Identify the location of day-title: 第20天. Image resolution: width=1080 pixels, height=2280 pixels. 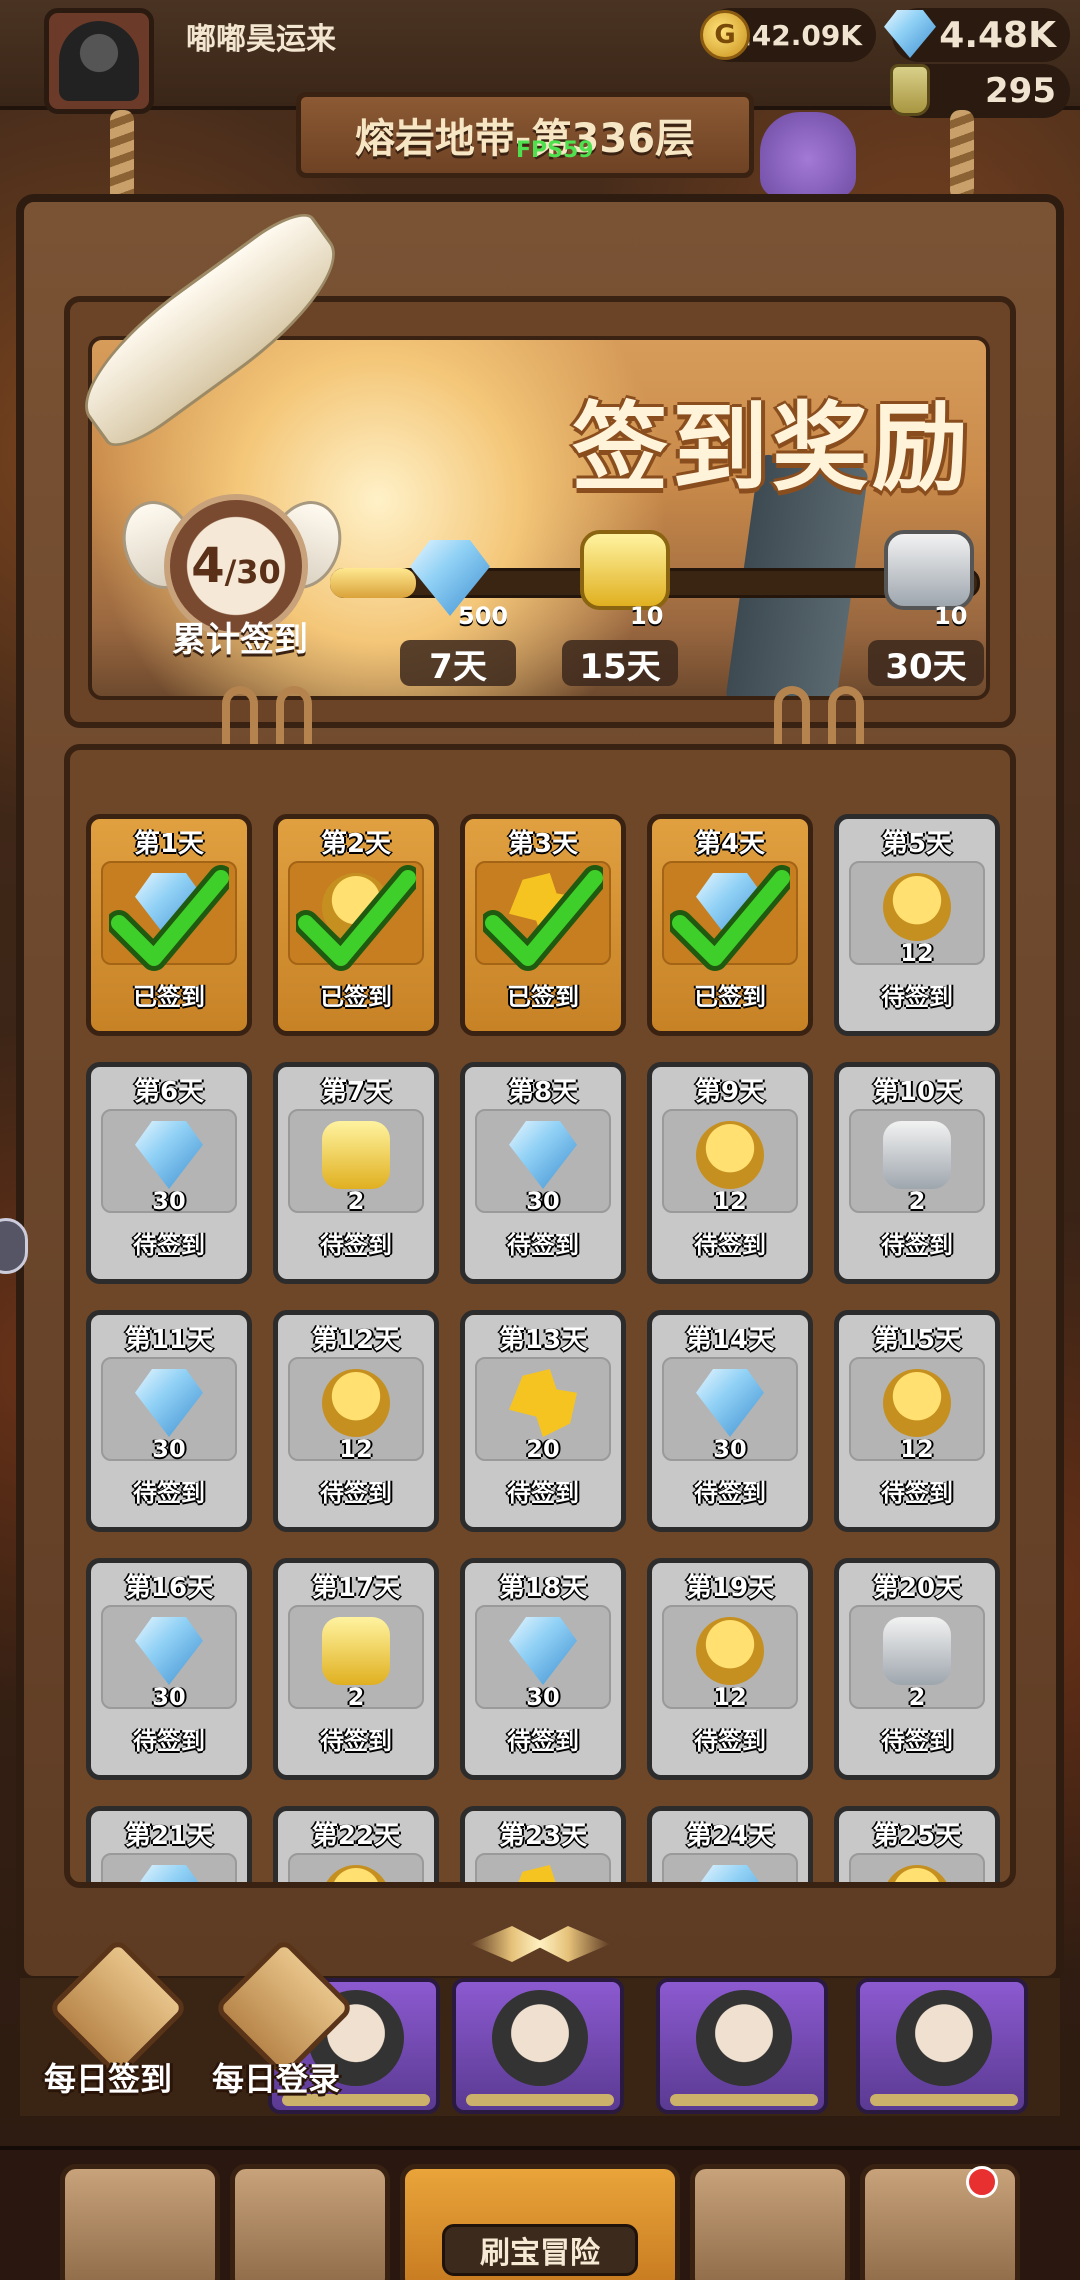
(917, 1588).